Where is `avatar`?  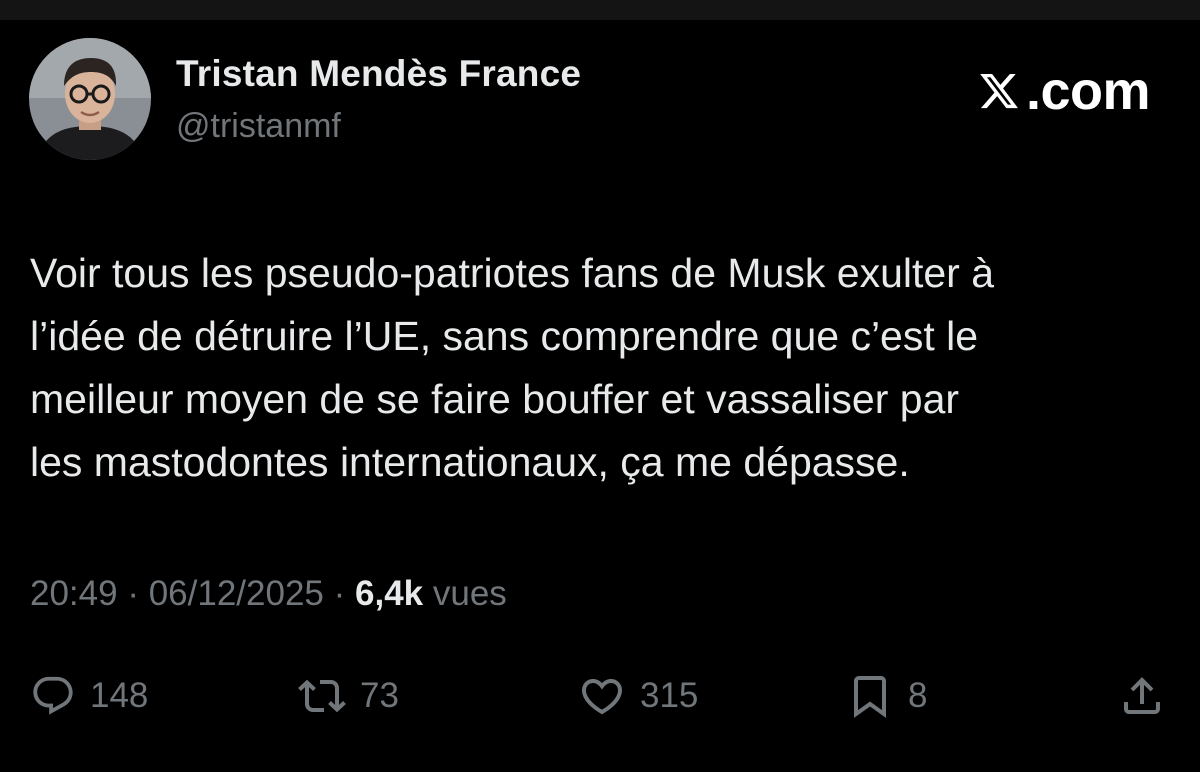
avatar is located at coordinates (90, 99).